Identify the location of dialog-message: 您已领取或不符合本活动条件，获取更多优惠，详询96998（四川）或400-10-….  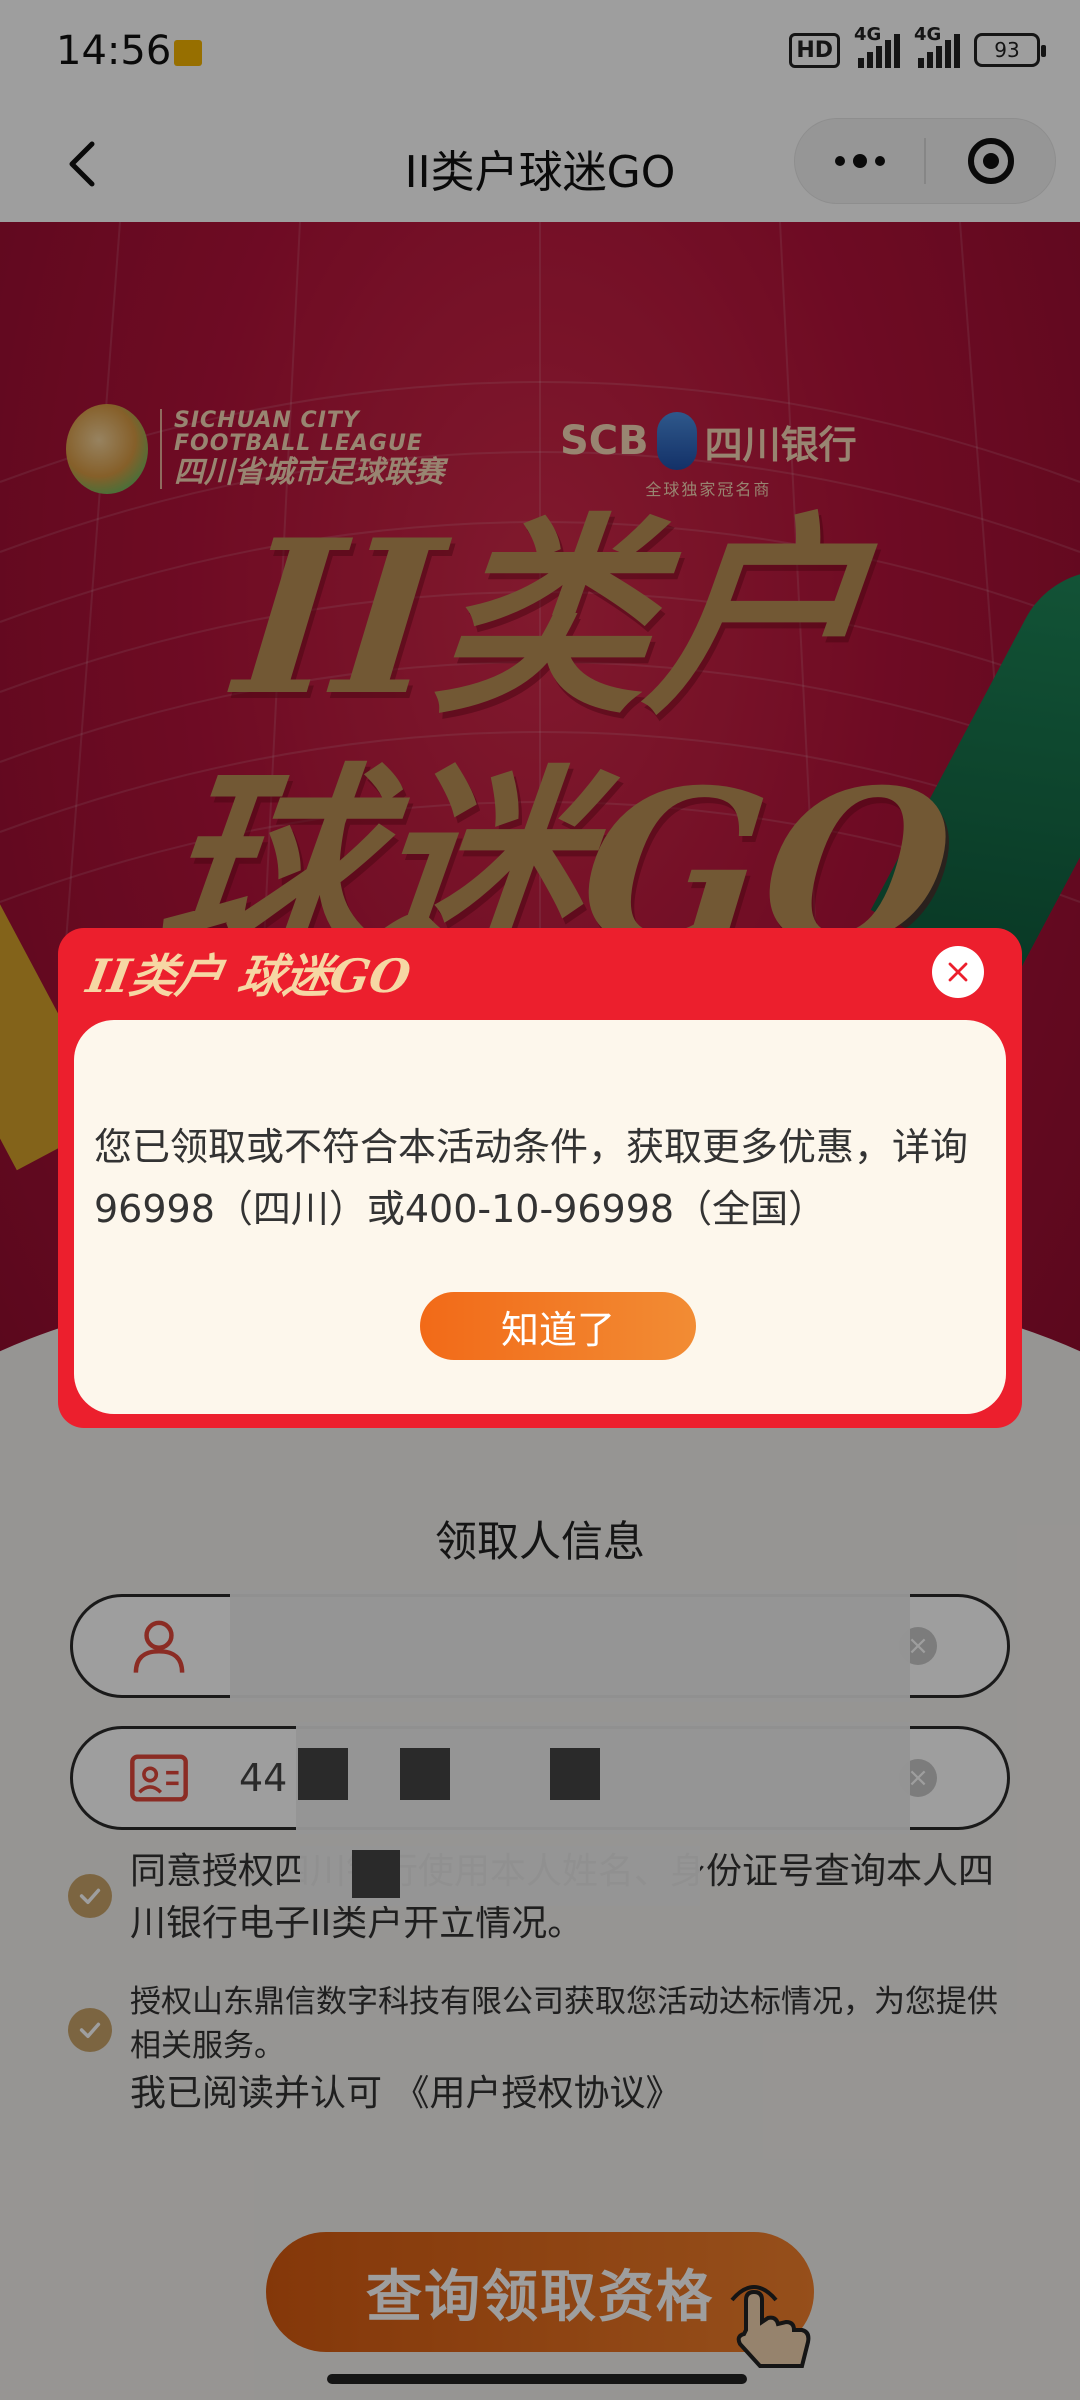
(531, 1178).